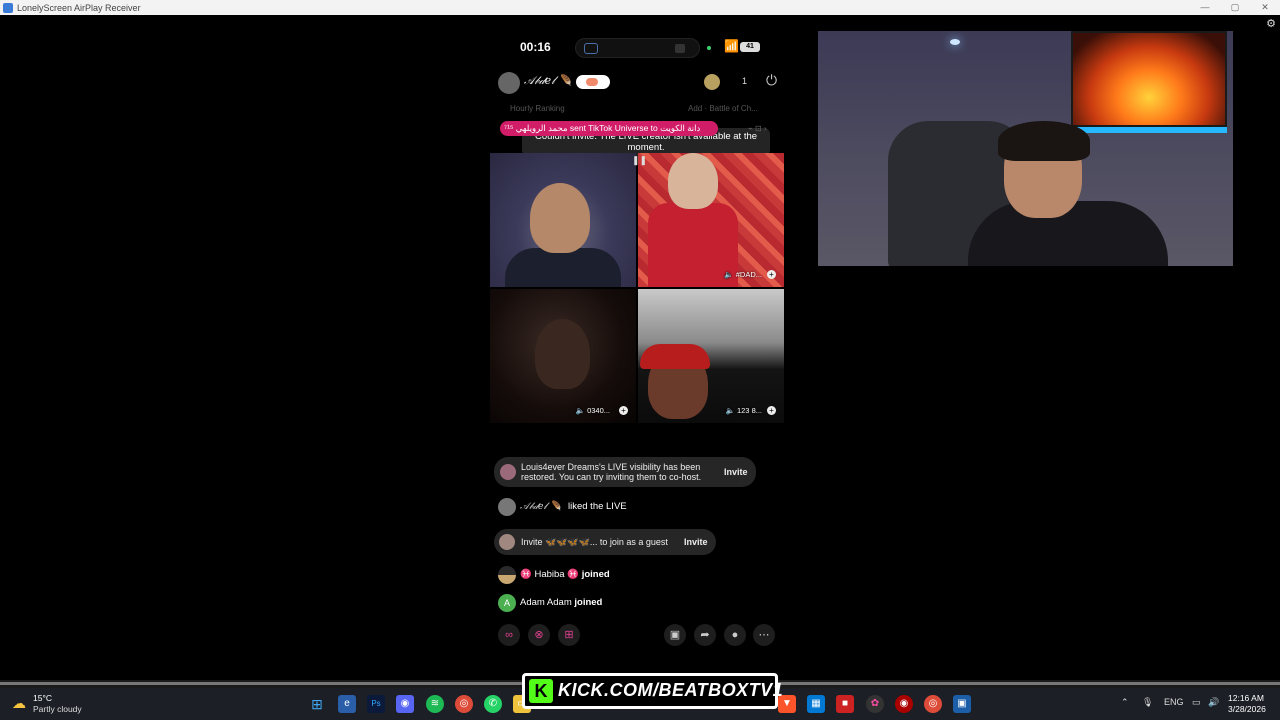  I want to click on more-icon: ⋯, so click(764, 635).